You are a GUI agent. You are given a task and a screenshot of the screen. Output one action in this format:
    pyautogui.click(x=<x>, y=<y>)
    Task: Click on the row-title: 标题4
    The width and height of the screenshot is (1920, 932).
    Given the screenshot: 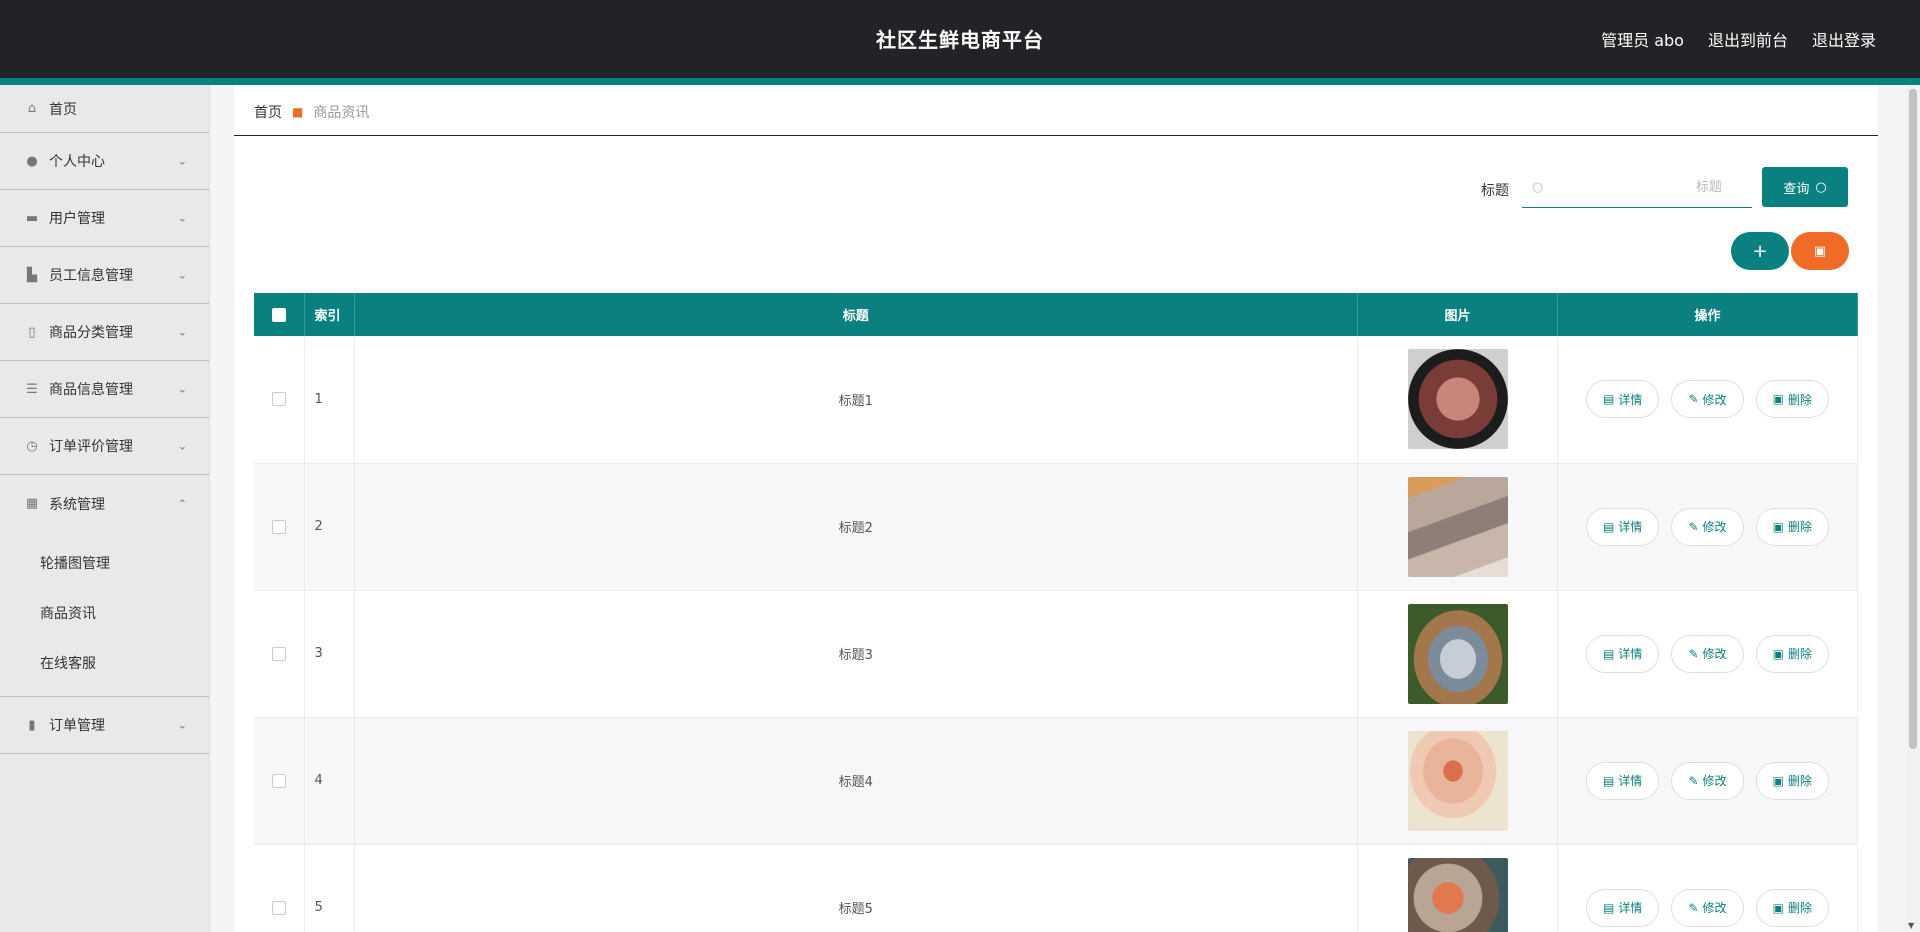 What is the action you would take?
    pyautogui.click(x=856, y=781)
    